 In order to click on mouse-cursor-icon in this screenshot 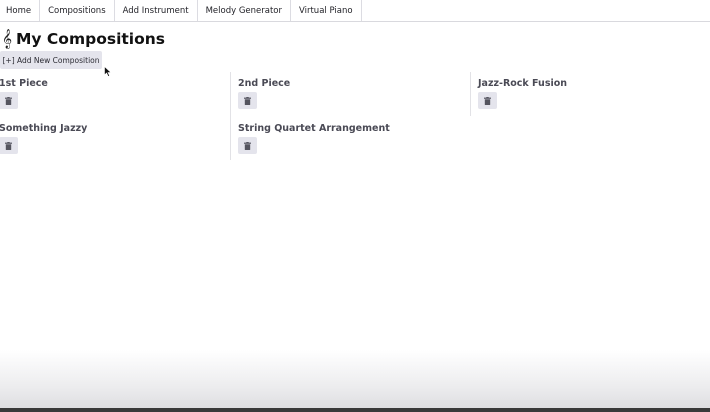, I will do `click(108, 71)`.